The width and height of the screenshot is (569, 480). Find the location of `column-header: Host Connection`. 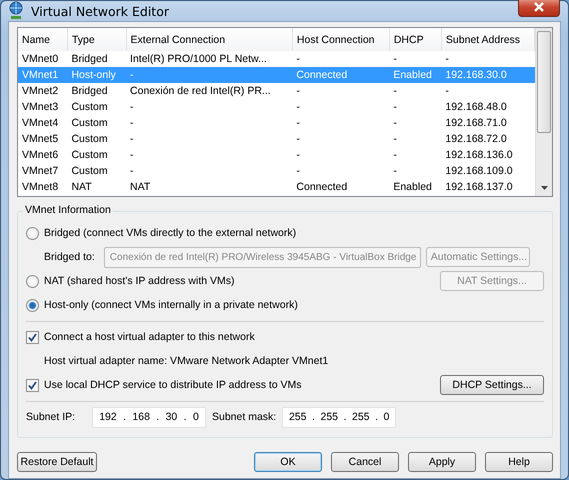

column-header: Host Connection is located at coordinates (341, 39).